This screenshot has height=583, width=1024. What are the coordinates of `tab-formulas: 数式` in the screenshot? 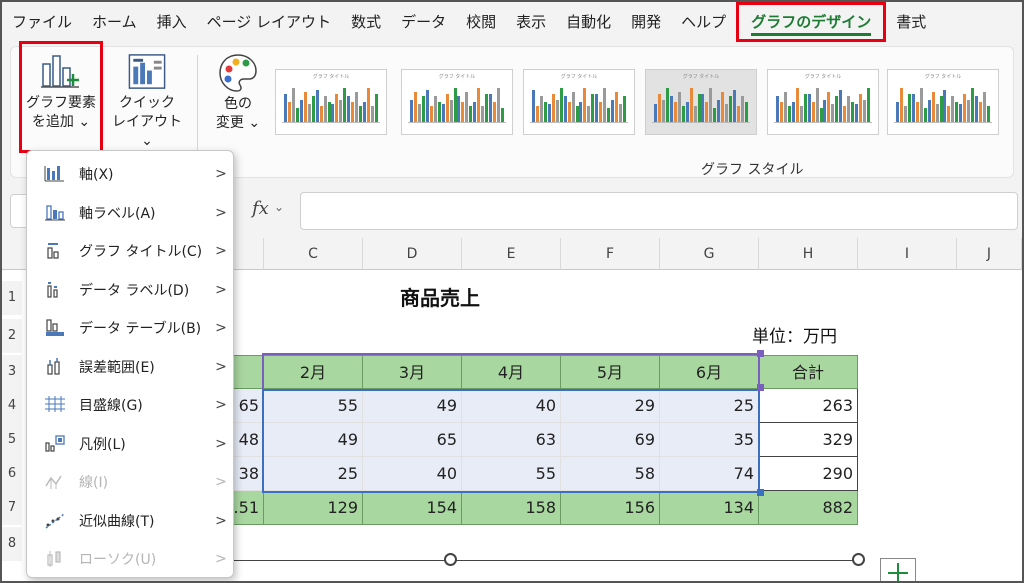 It's located at (366, 22).